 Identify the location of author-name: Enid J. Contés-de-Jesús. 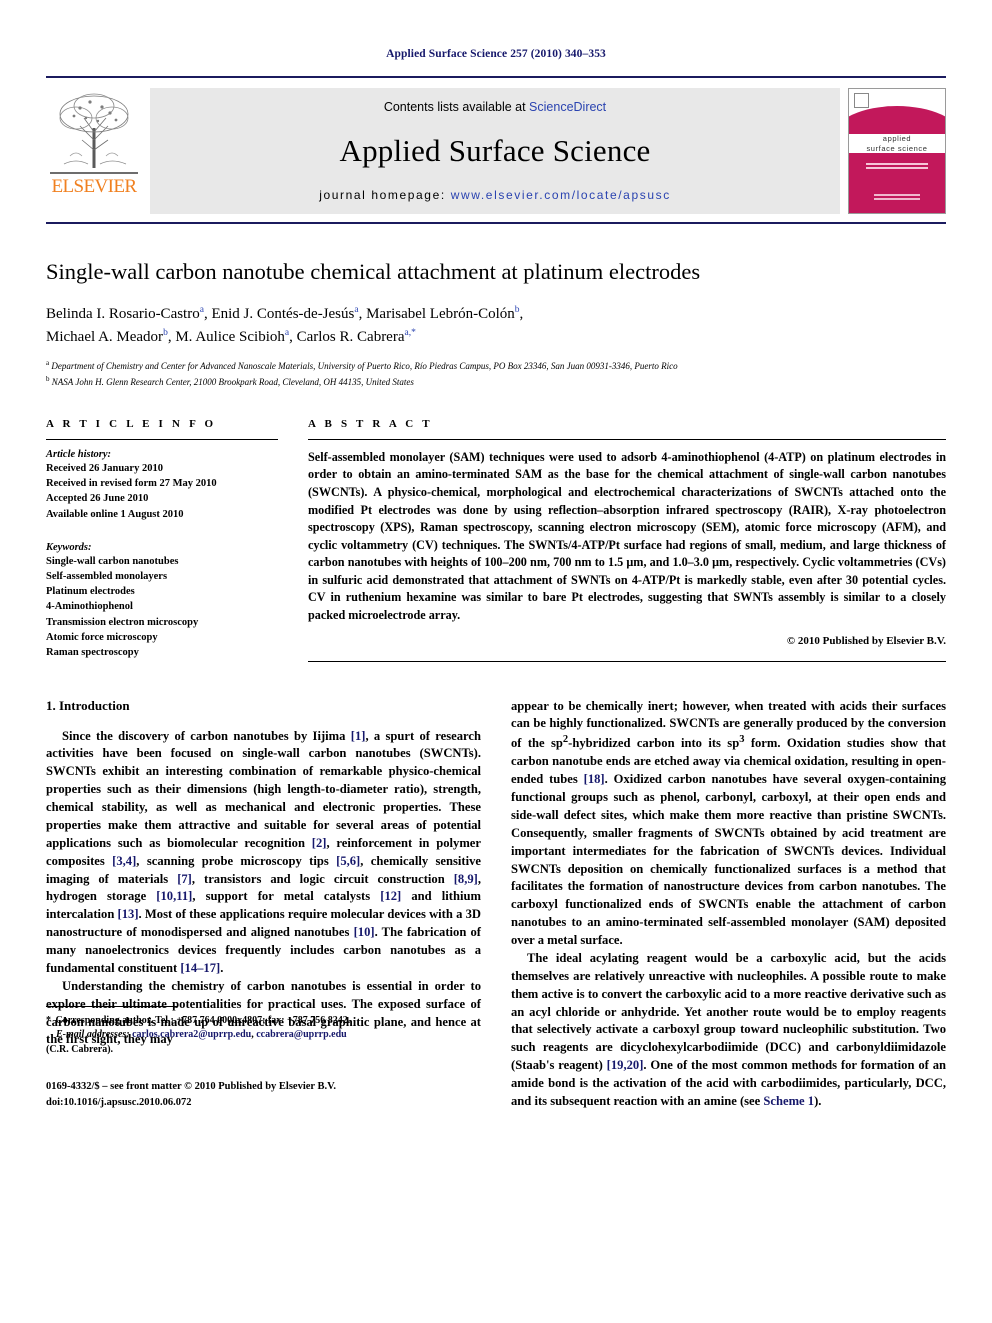
(283, 314).